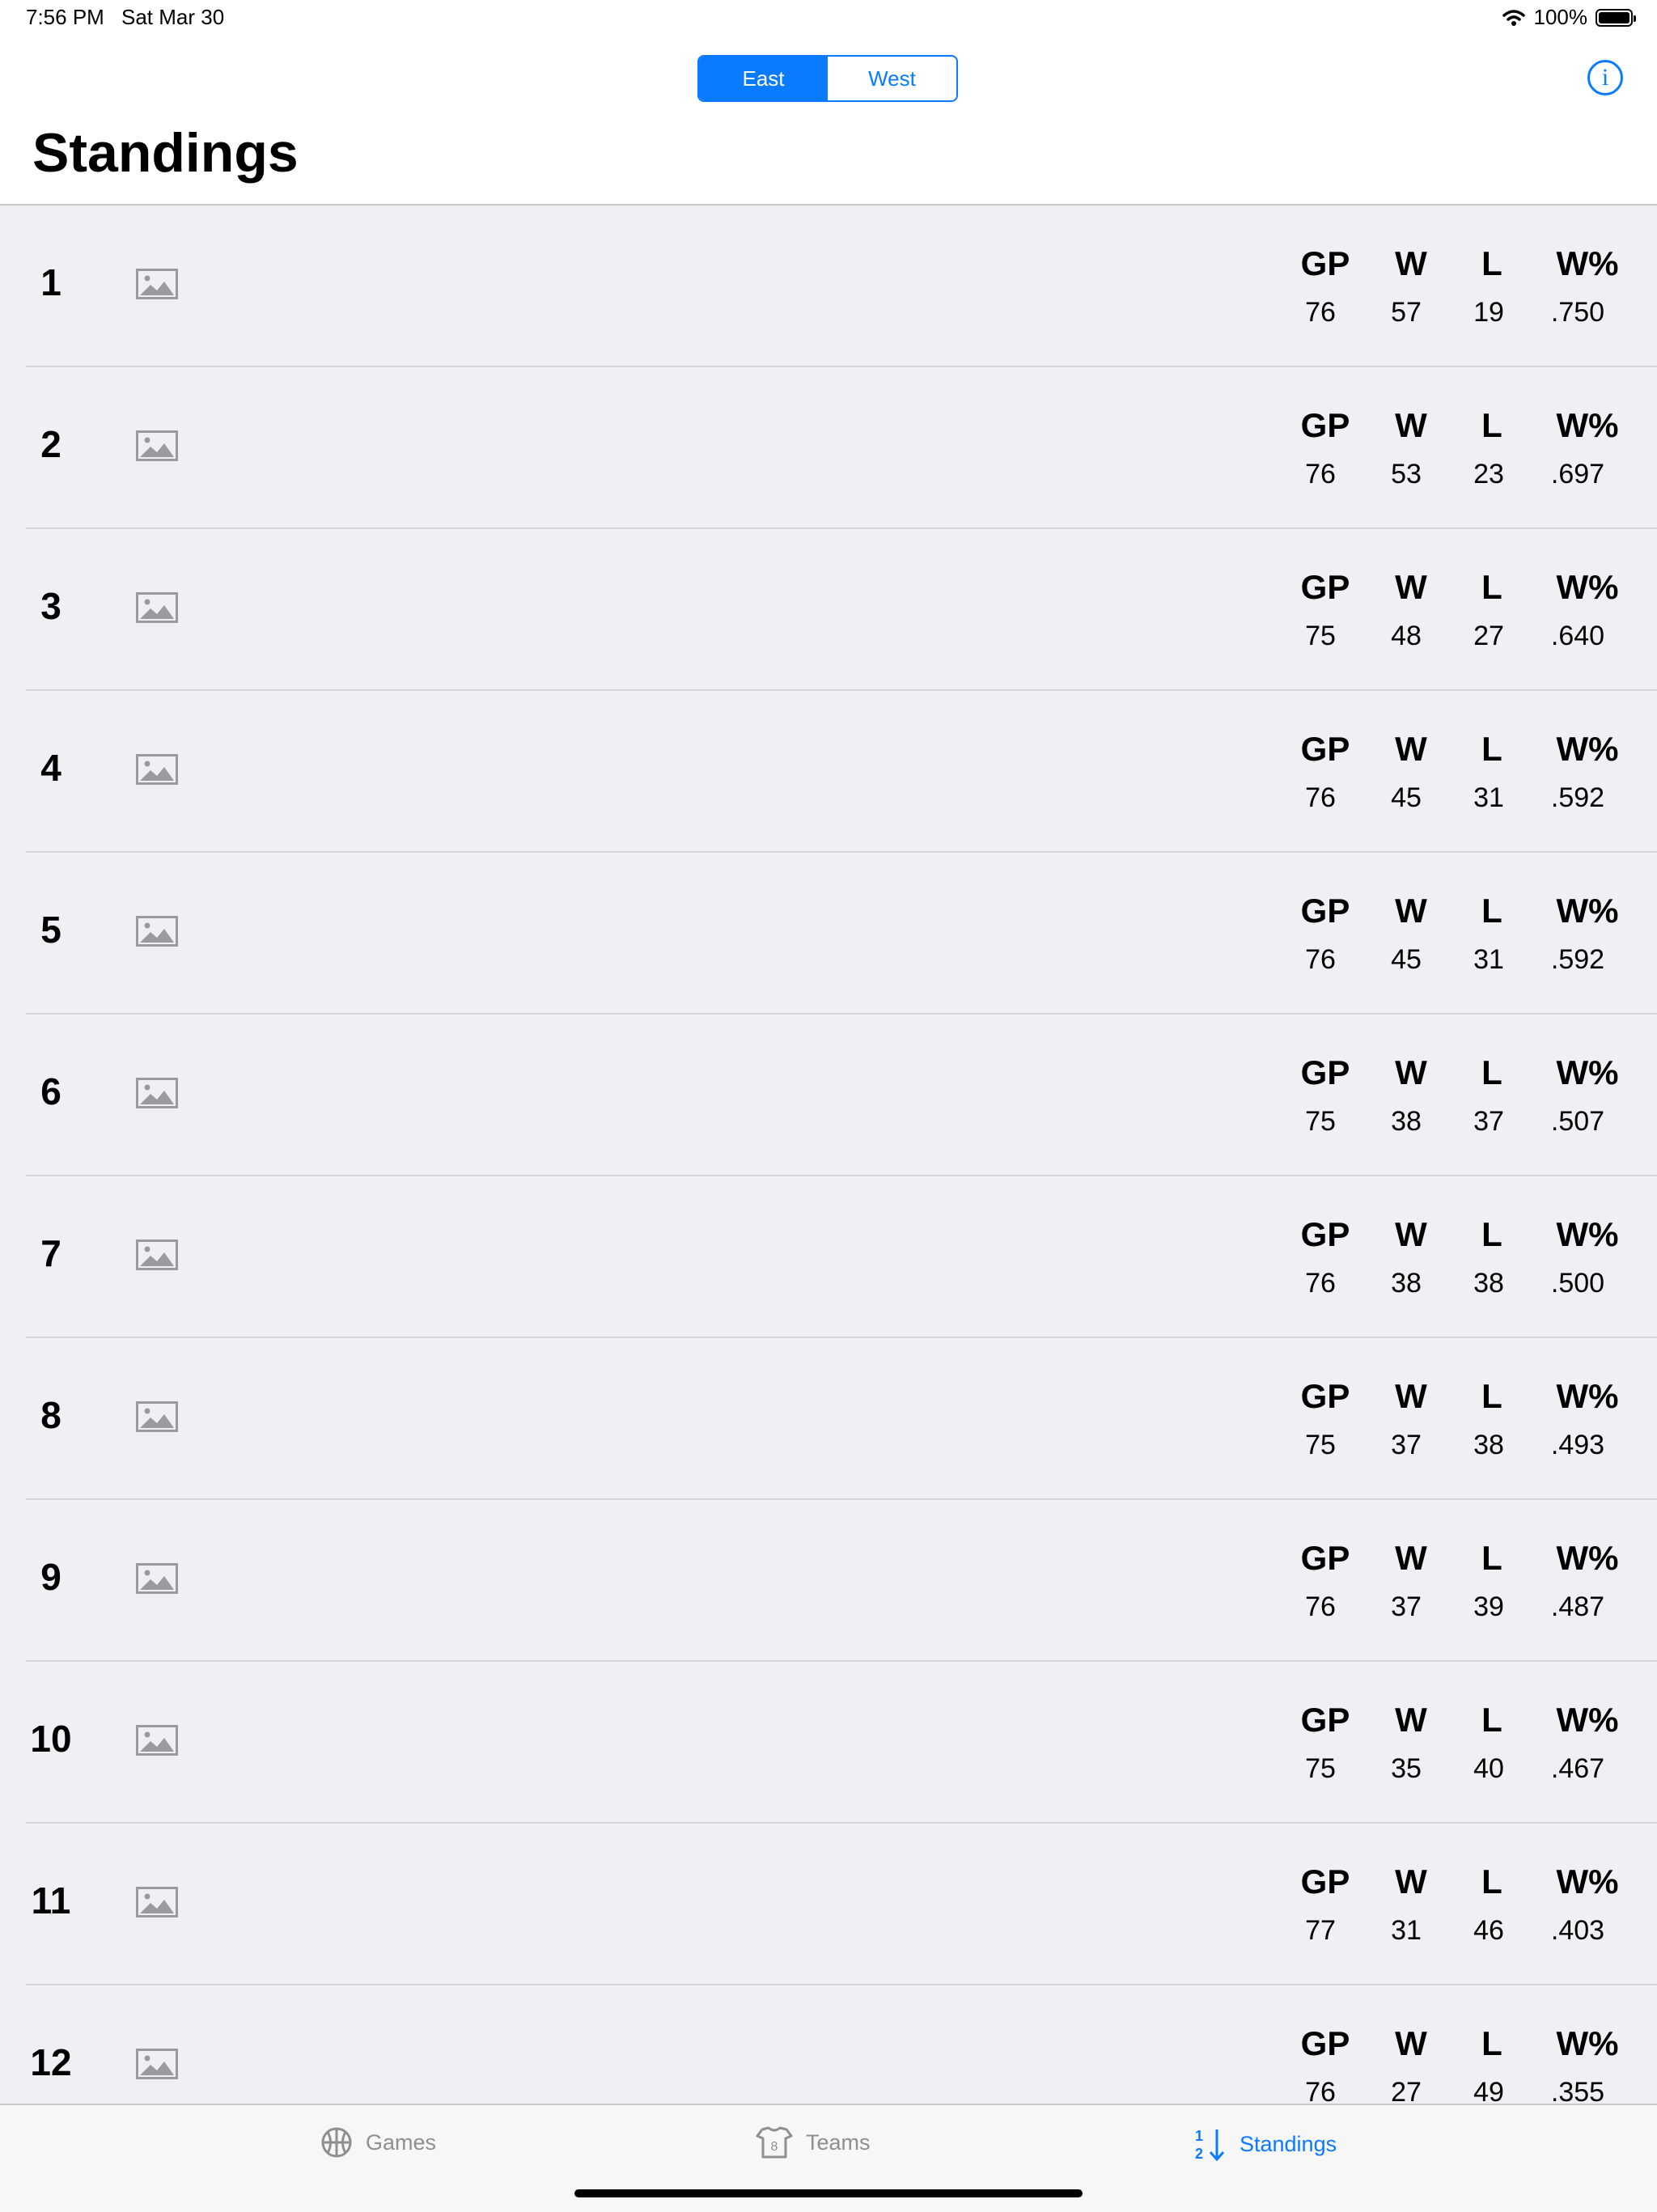 Image resolution: width=1657 pixels, height=2212 pixels. What do you see at coordinates (336, 2142) in the screenshot?
I see `basketball-icon` at bounding box center [336, 2142].